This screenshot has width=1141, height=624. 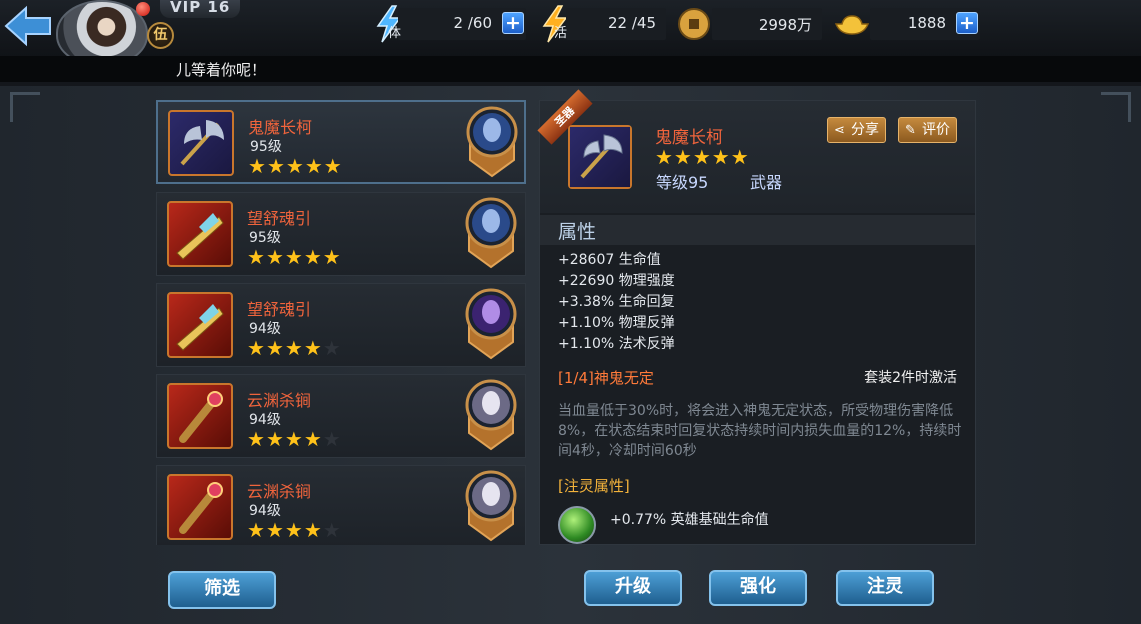 What do you see at coordinates (910, 378) in the screenshot?
I see `set-activation: 套装2件时激活` at bounding box center [910, 378].